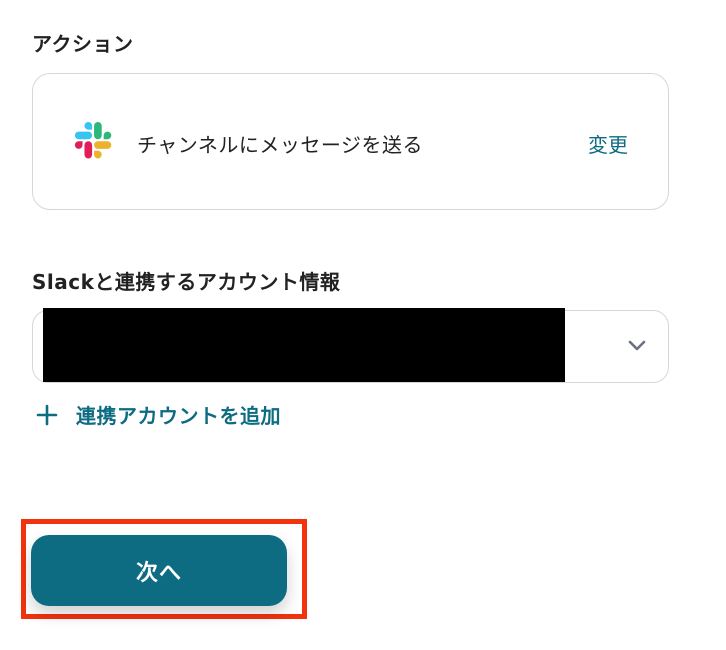  I want to click on account-select, so click(350, 345).